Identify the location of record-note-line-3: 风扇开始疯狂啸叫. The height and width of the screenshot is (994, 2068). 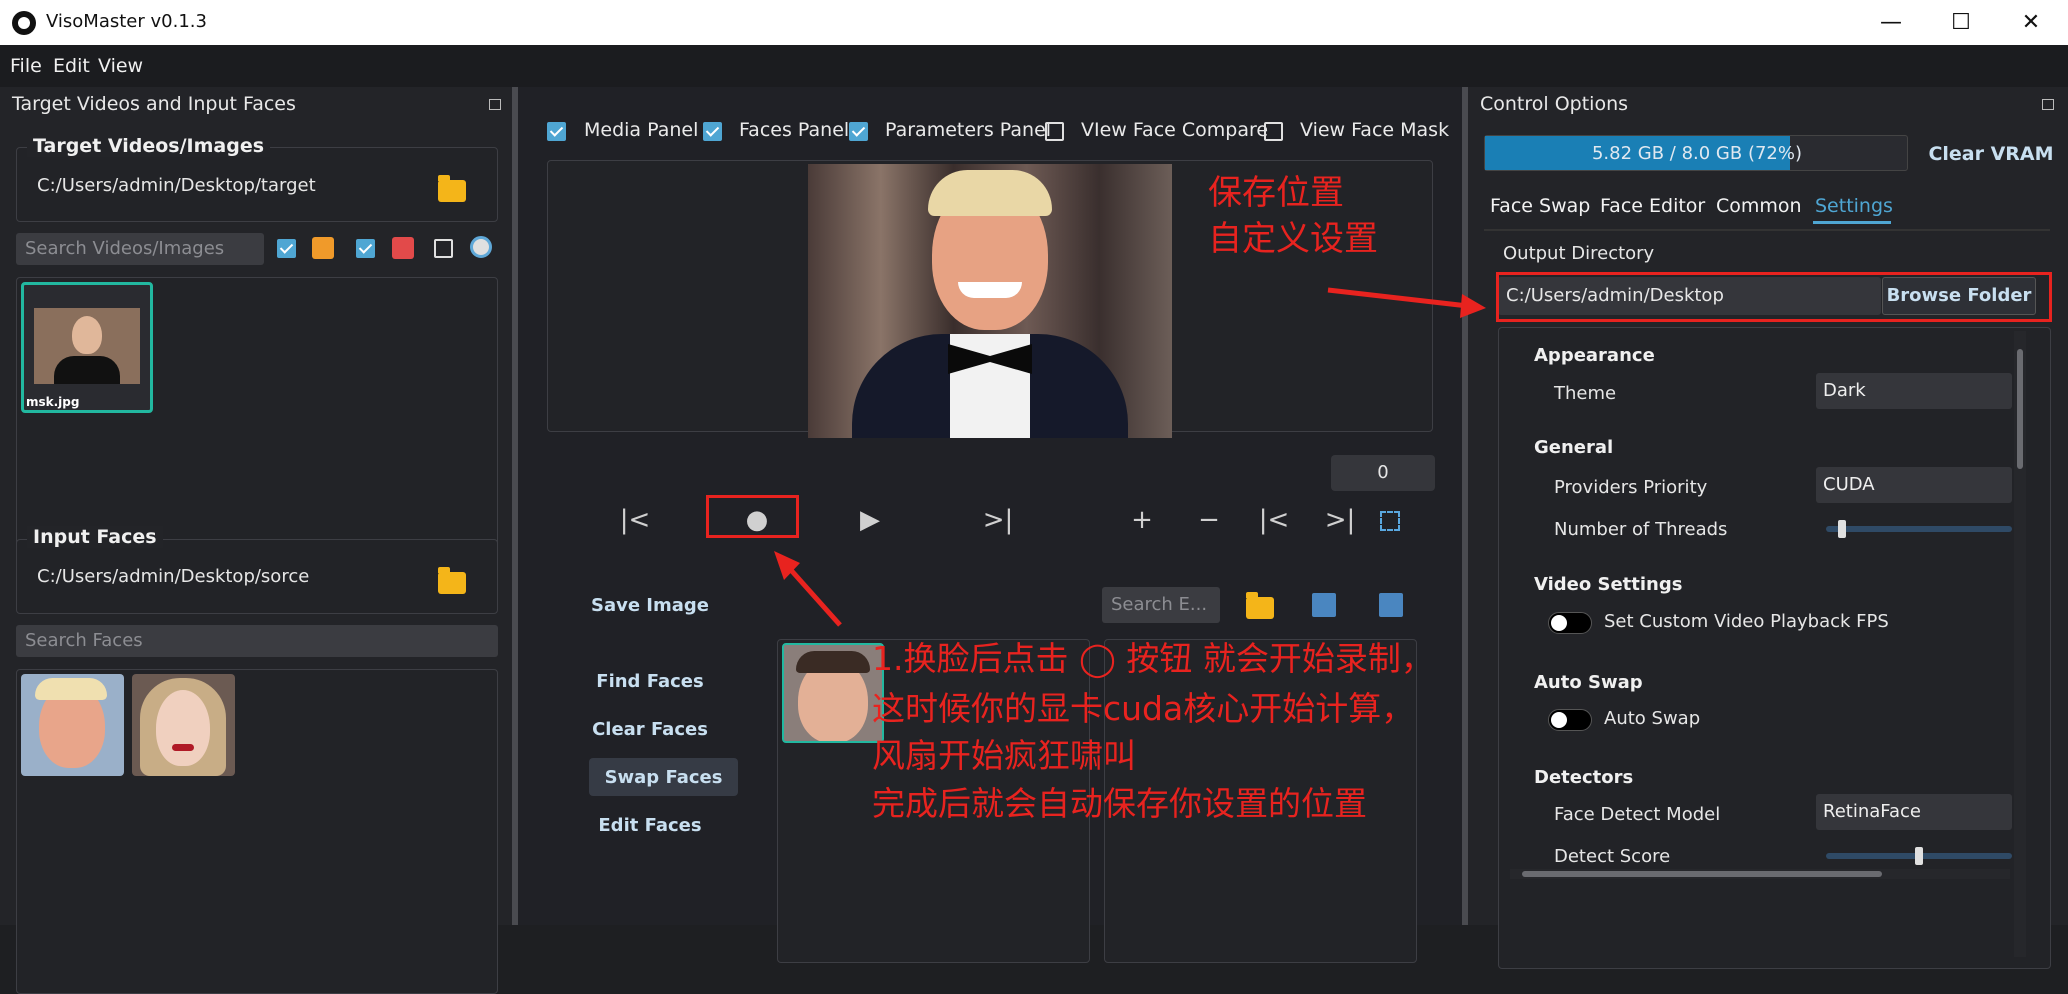
(1004, 755).